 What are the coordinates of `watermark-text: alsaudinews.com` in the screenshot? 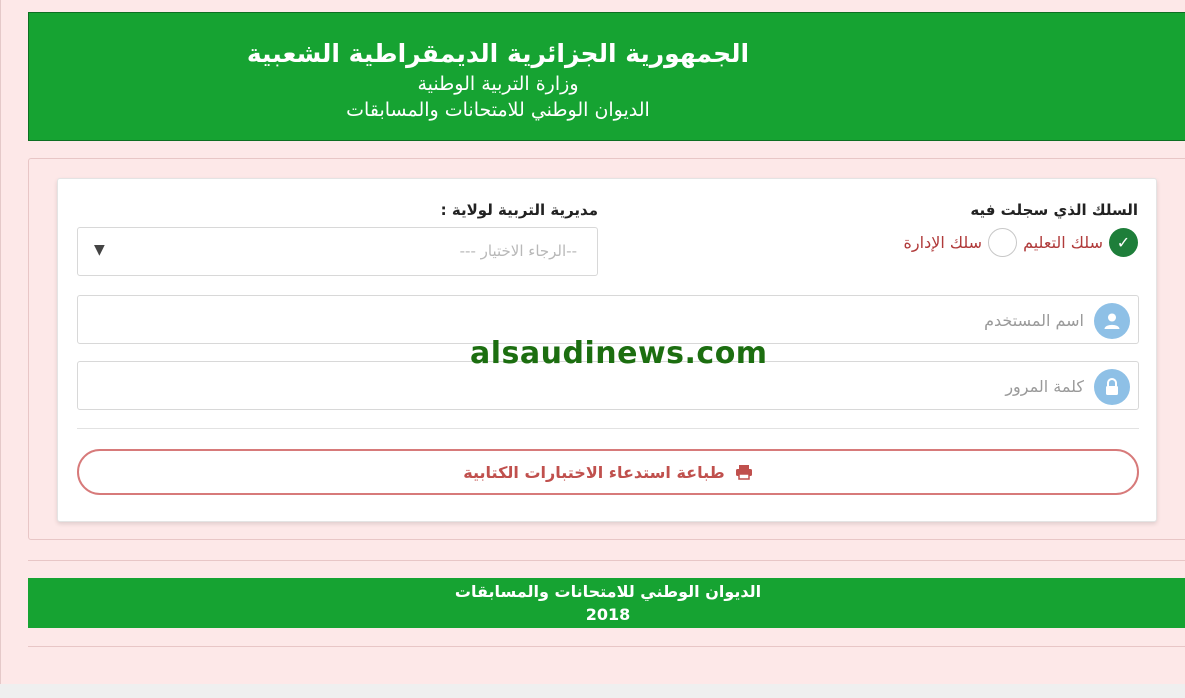 It's located at (619, 353).